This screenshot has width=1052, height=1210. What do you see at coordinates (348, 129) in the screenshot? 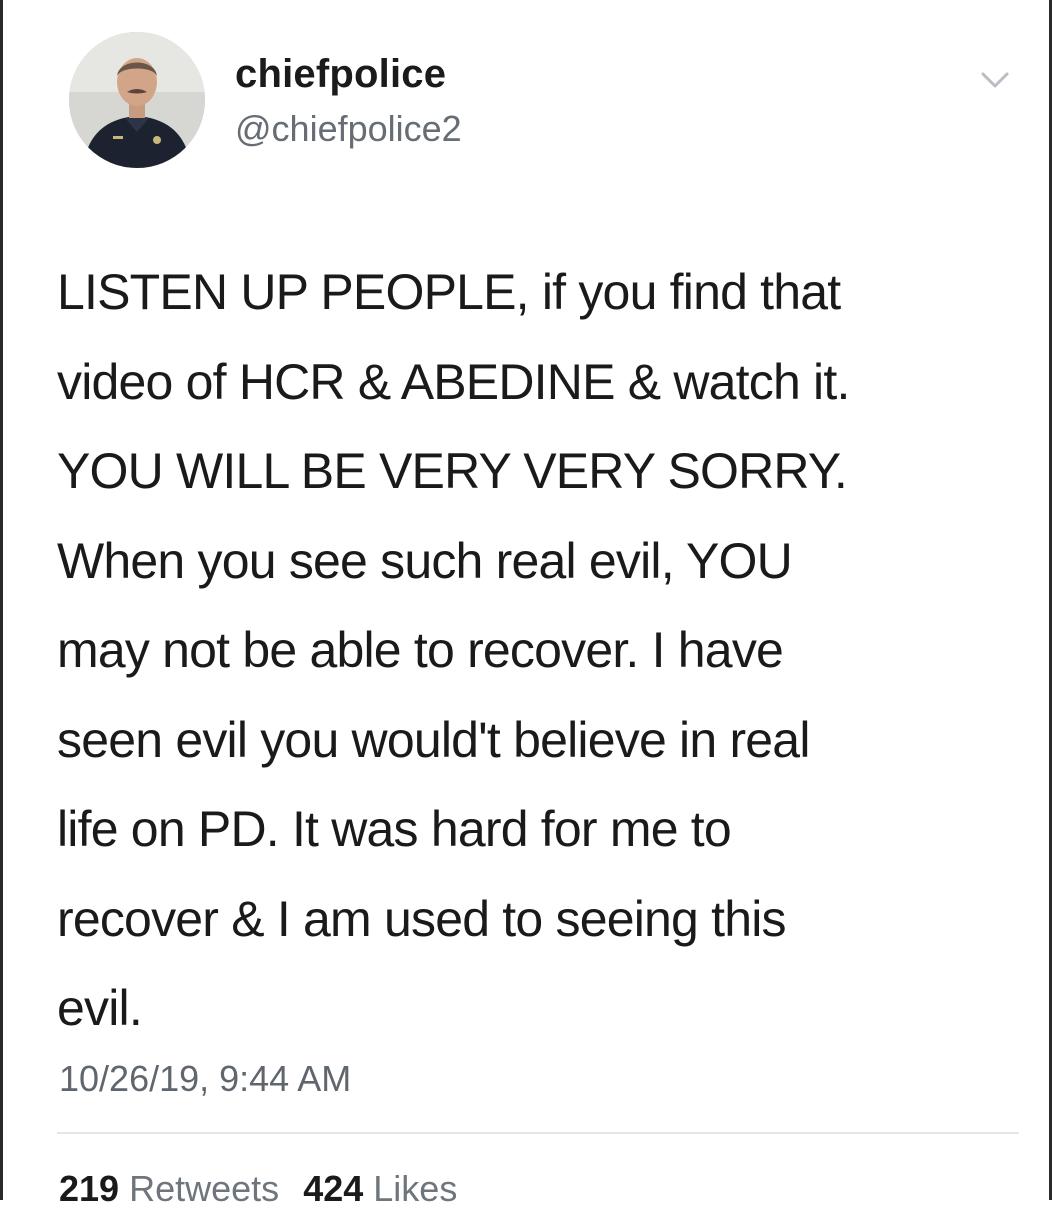
I see `author-handle: @chiefpolice2` at bounding box center [348, 129].